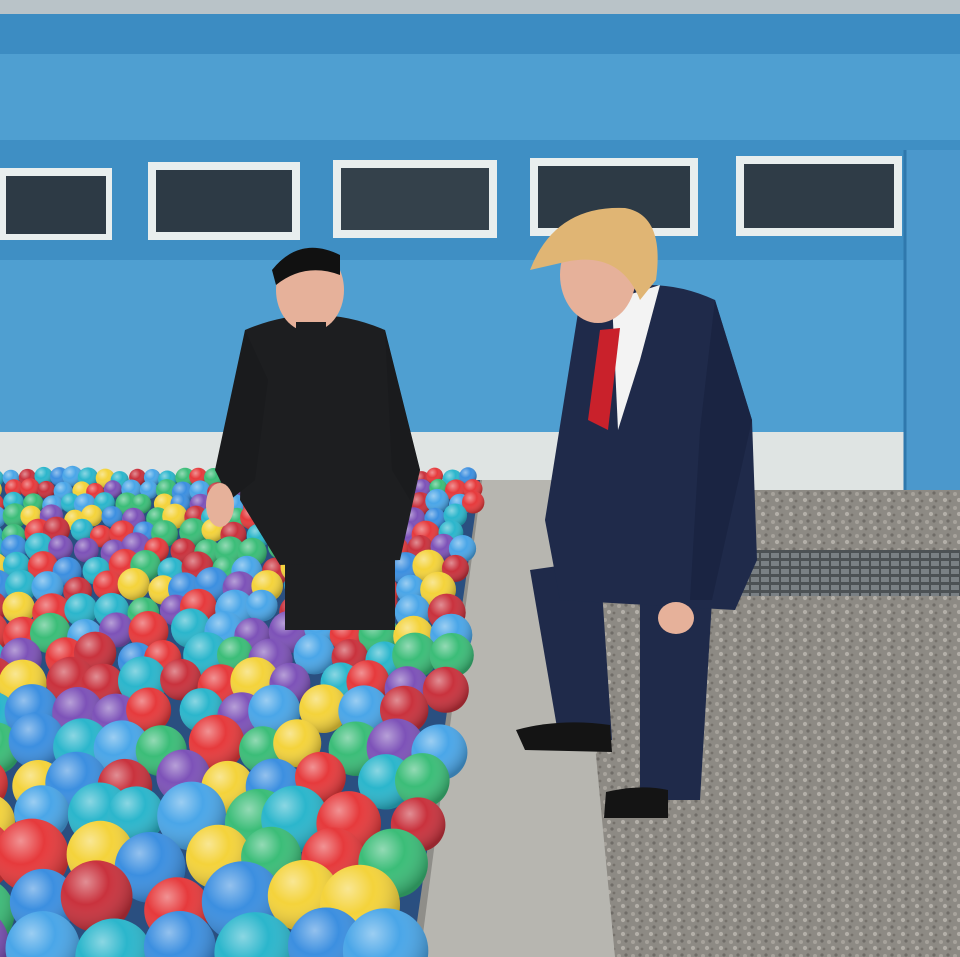 Image resolution: width=960 pixels, height=957 pixels. Describe the element at coordinates (676, 618) in the screenshot. I see `right-hand` at that location.